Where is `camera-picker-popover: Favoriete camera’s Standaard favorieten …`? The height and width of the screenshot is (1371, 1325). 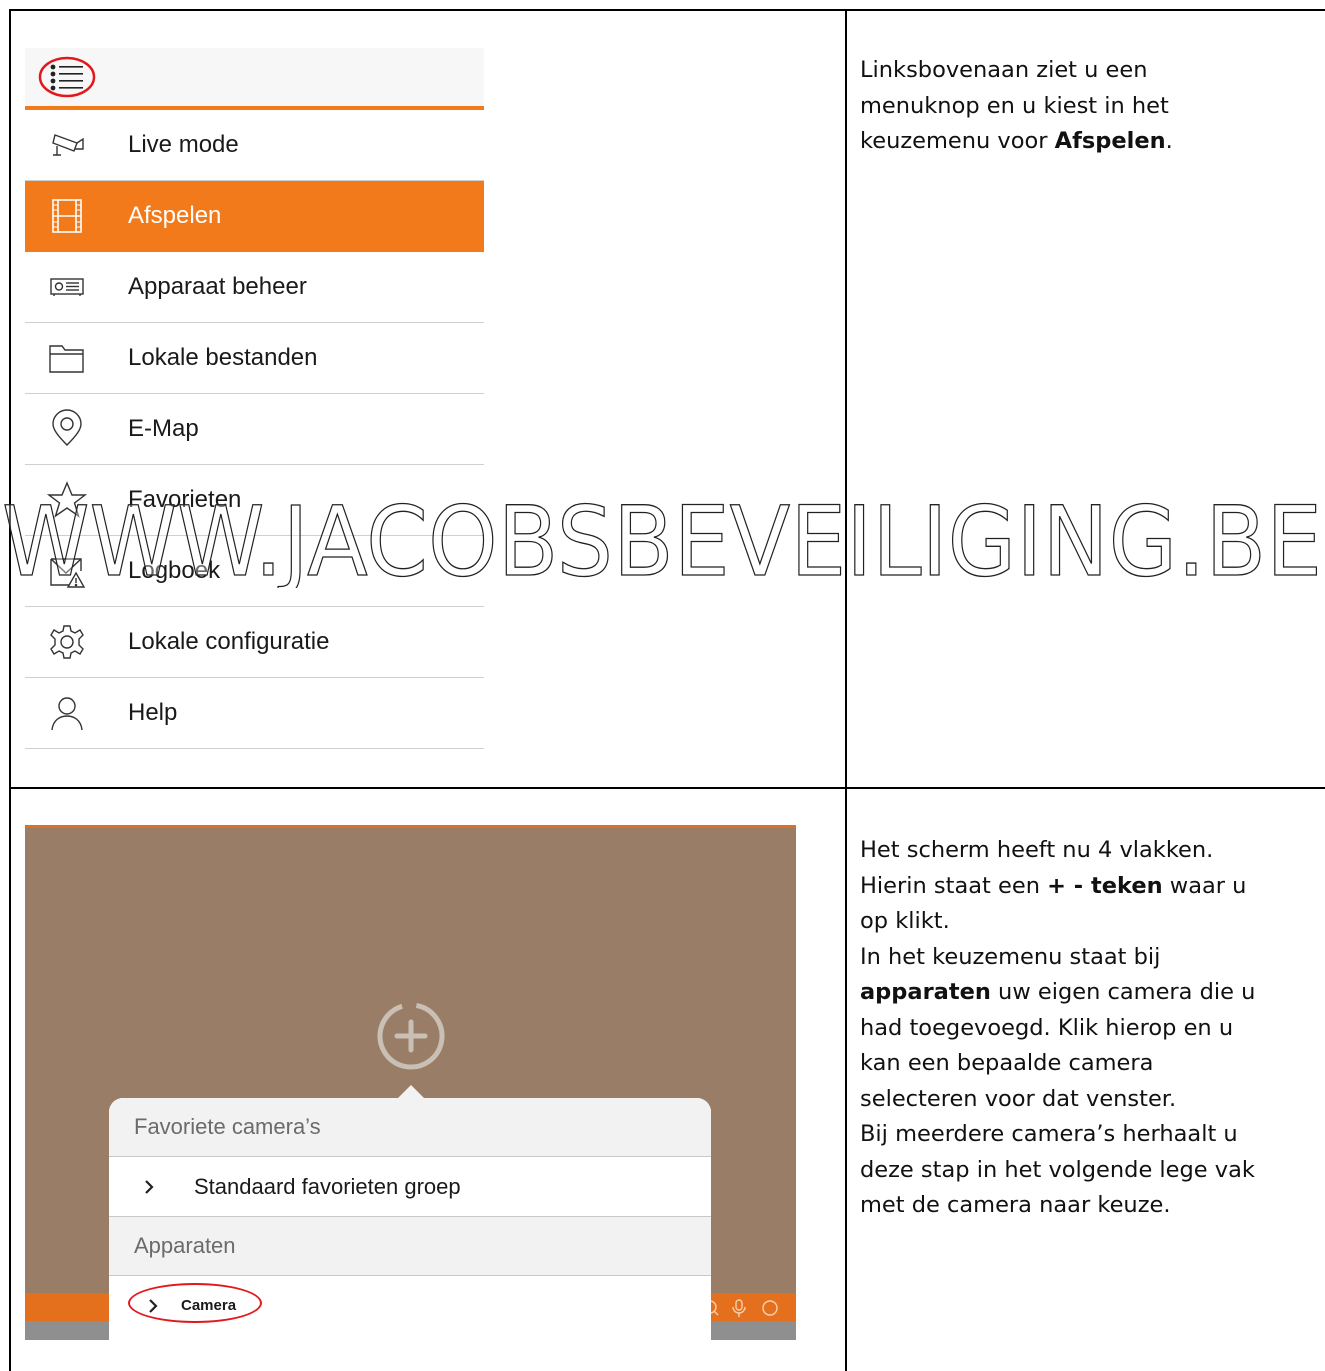
camera-picker-popover: Favoriete camera’s Standaard favorieten … is located at coordinates (410, 1219).